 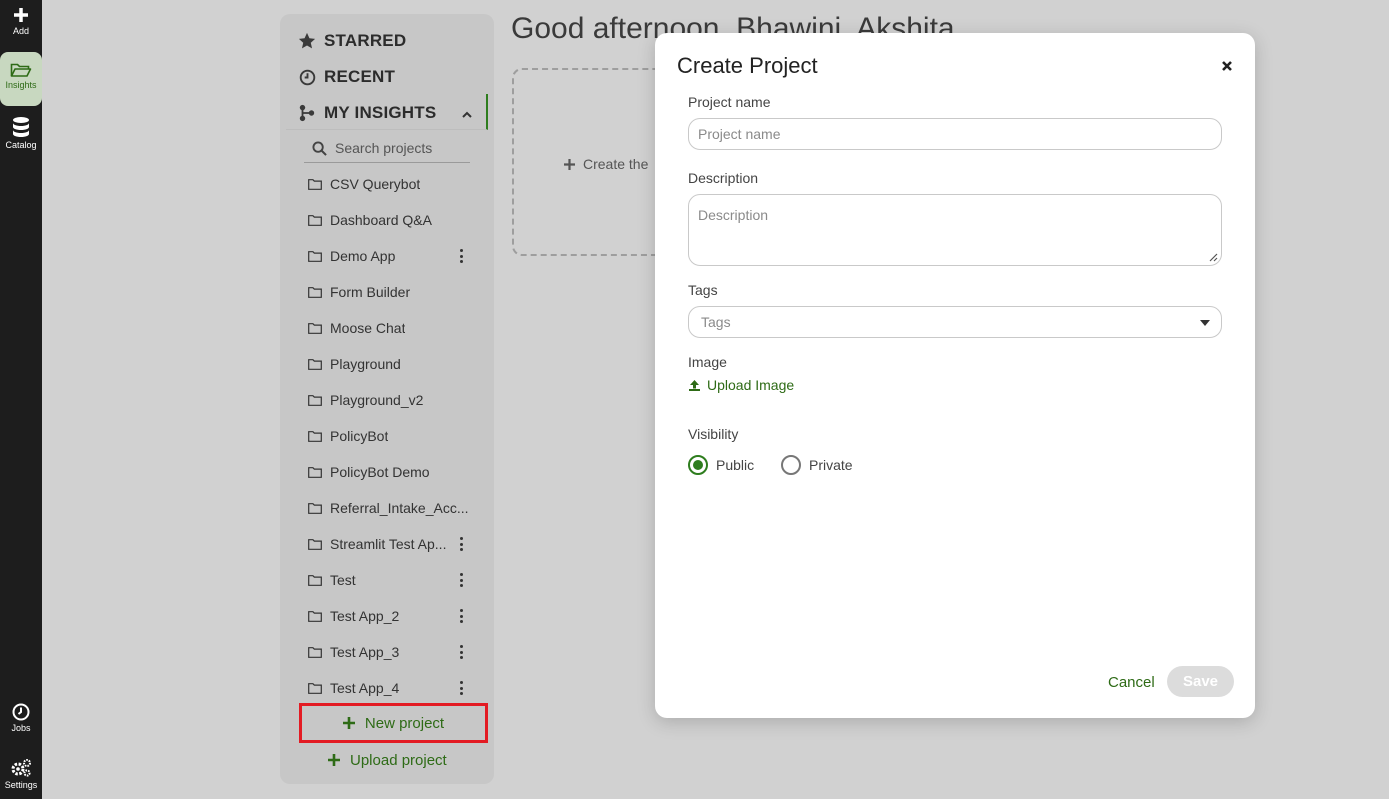 I want to click on rail-settings-label: Settings, so click(x=21, y=785).